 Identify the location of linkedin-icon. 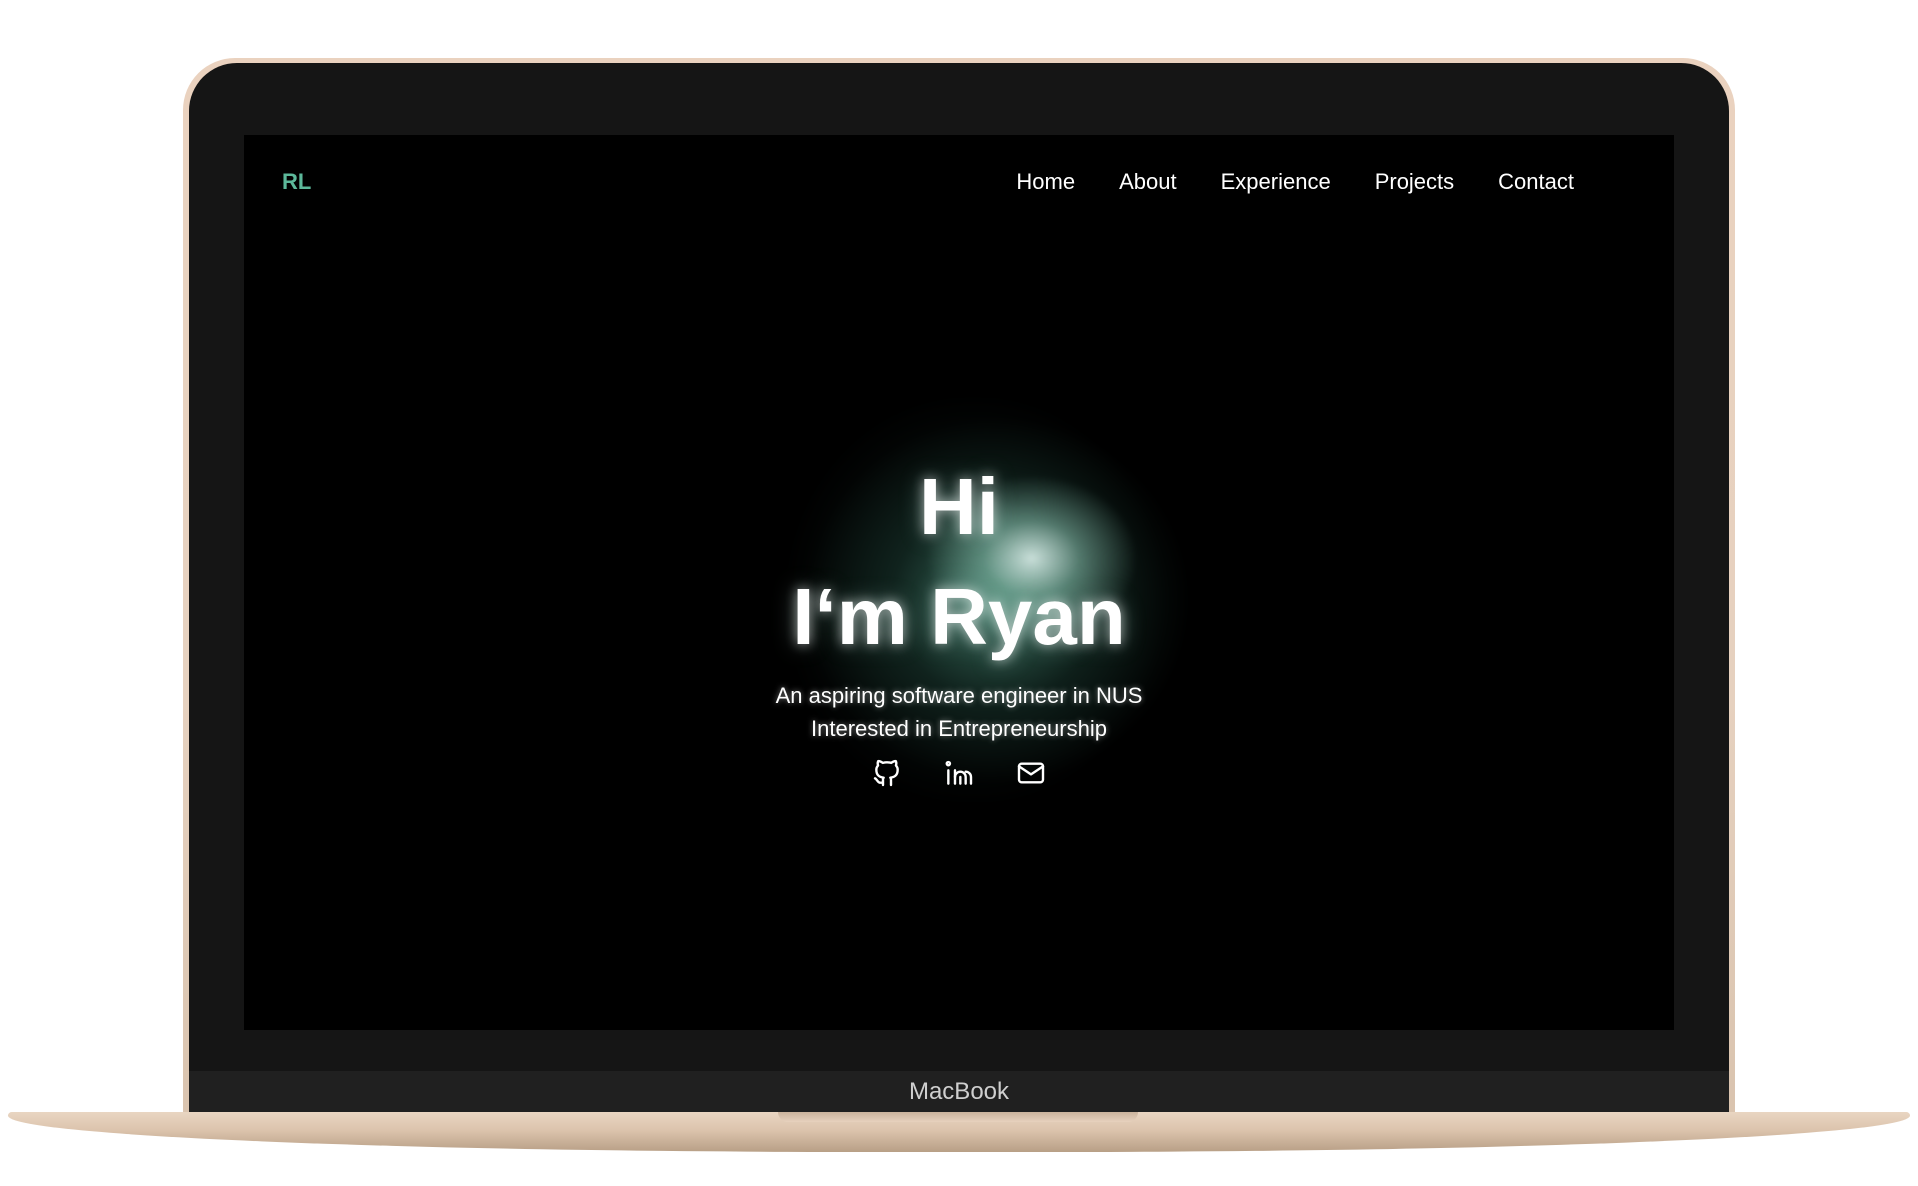
(959, 773).